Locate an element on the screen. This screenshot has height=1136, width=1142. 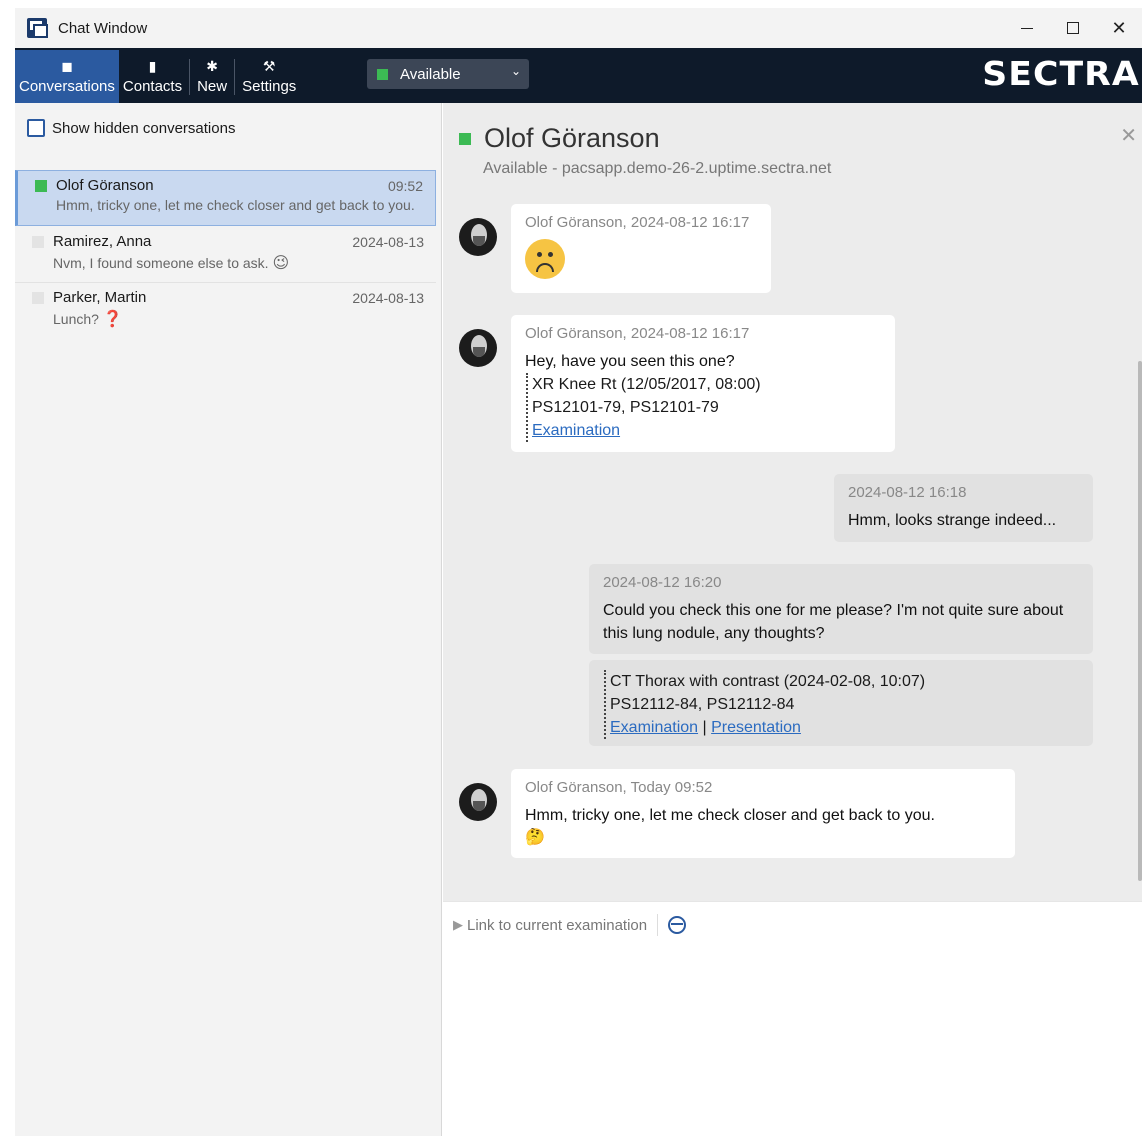
close-button: ✕ is located at coordinates (1119, 28).